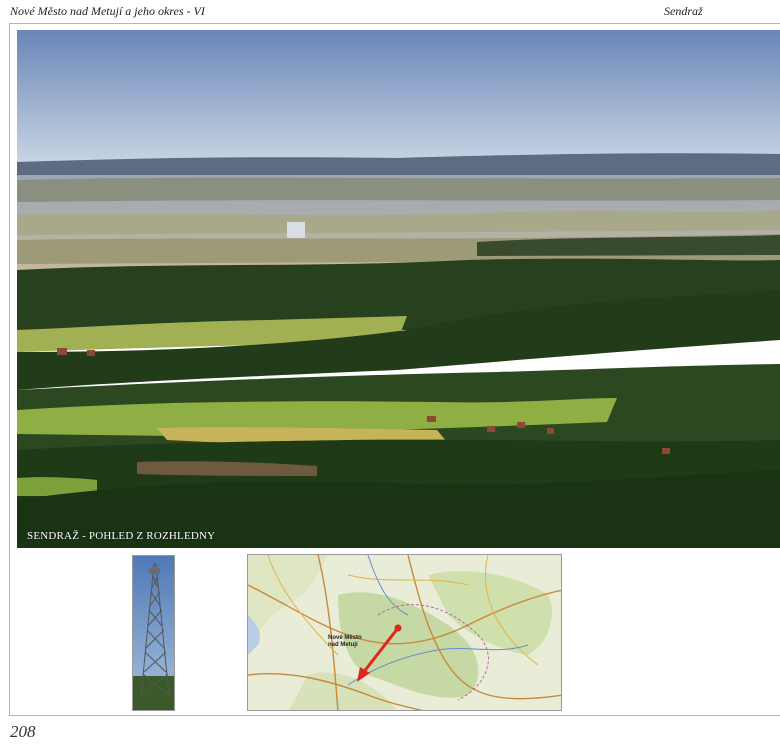 This screenshot has width=780, height=750. I want to click on location-map: Nové Město nad Metují, so click(404, 632).